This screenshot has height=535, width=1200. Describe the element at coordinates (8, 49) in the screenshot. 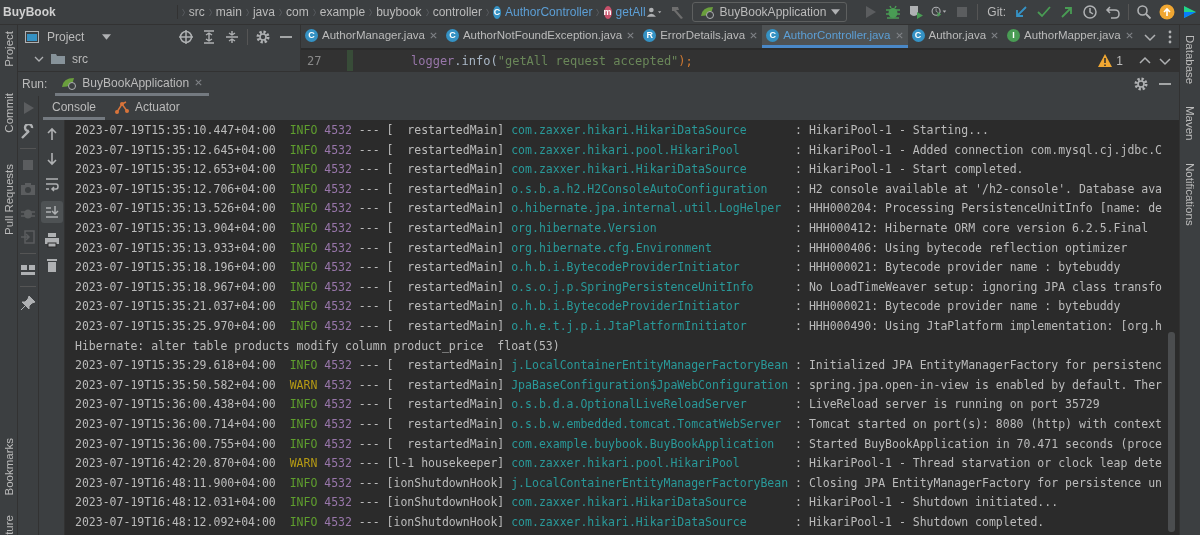

I see `tool-window-label: Project` at that location.